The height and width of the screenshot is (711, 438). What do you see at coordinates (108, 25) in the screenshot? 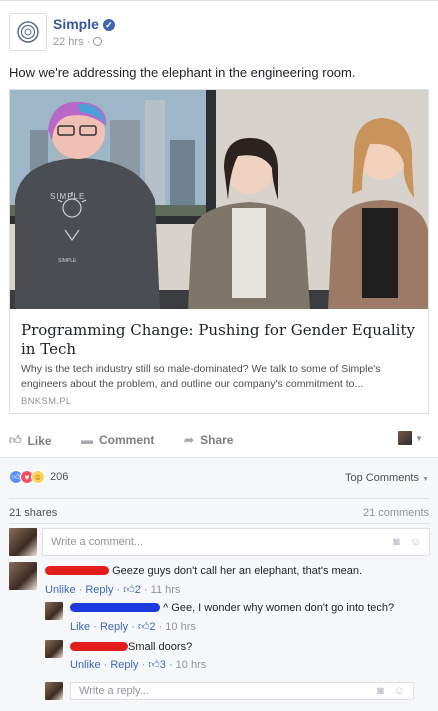
I see `verified-badge-icon: ✓` at bounding box center [108, 25].